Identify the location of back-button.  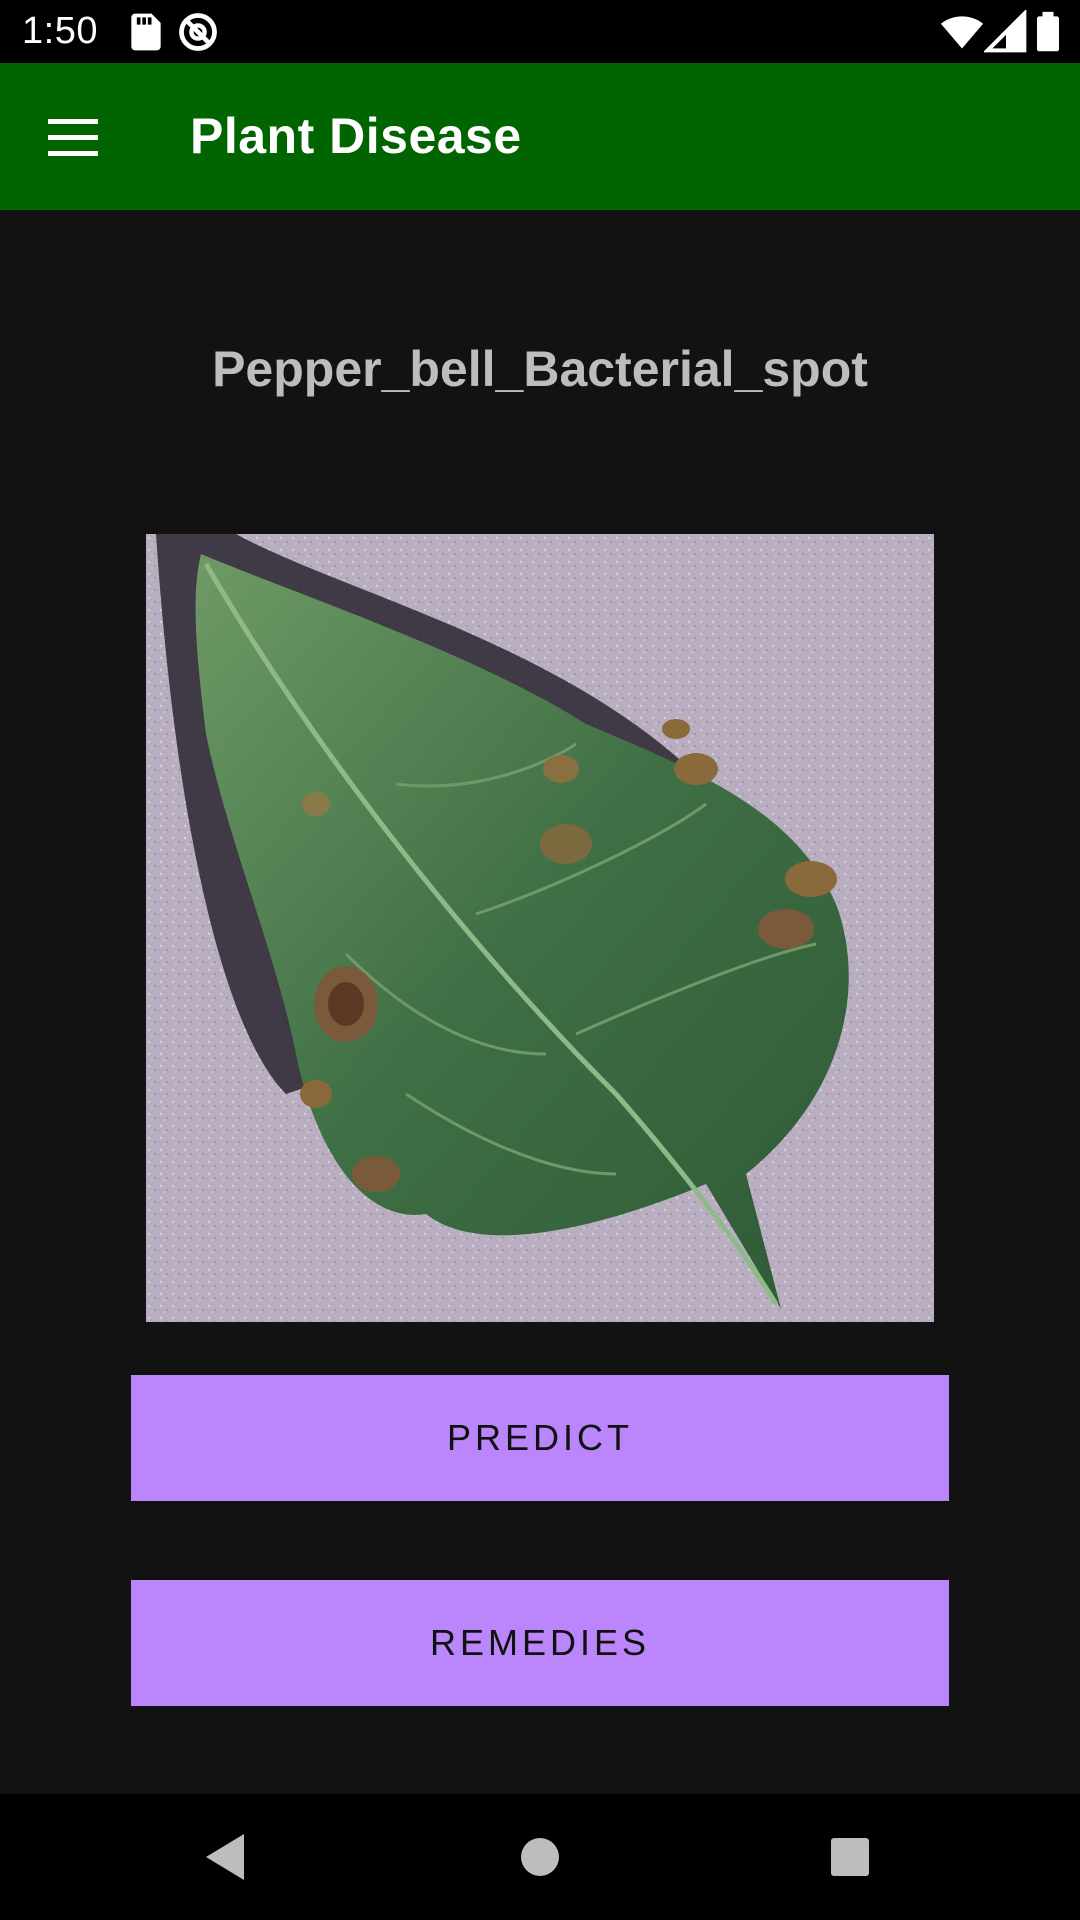
(226, 1857).